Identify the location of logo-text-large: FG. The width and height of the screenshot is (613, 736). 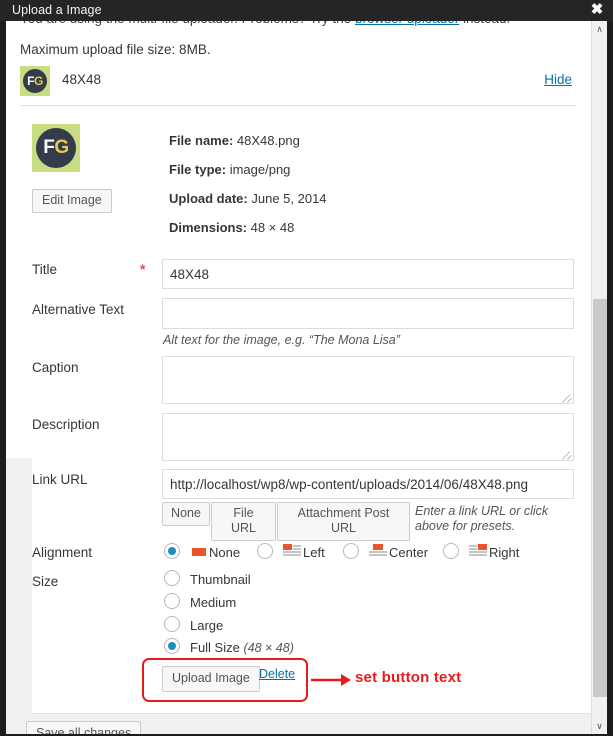
(56, 148).